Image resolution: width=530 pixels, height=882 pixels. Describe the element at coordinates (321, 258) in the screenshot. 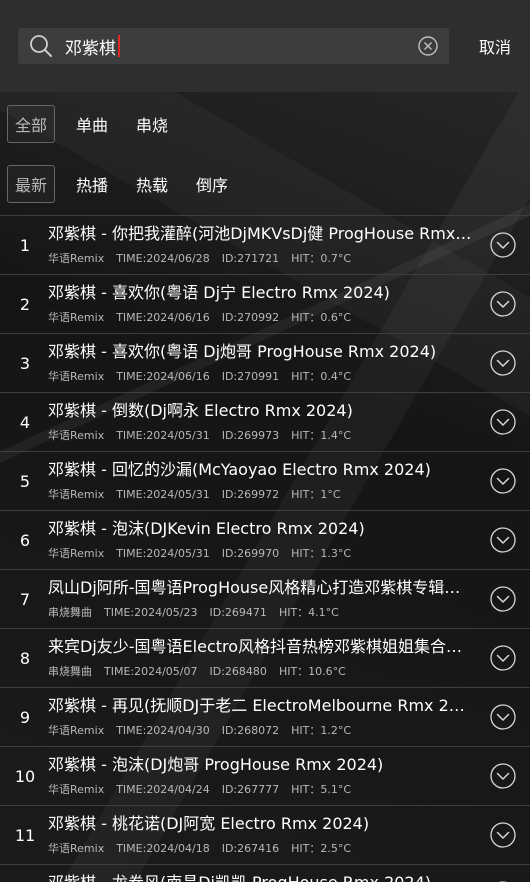

I see `track-hit: HIT：0.7°C` at that location.